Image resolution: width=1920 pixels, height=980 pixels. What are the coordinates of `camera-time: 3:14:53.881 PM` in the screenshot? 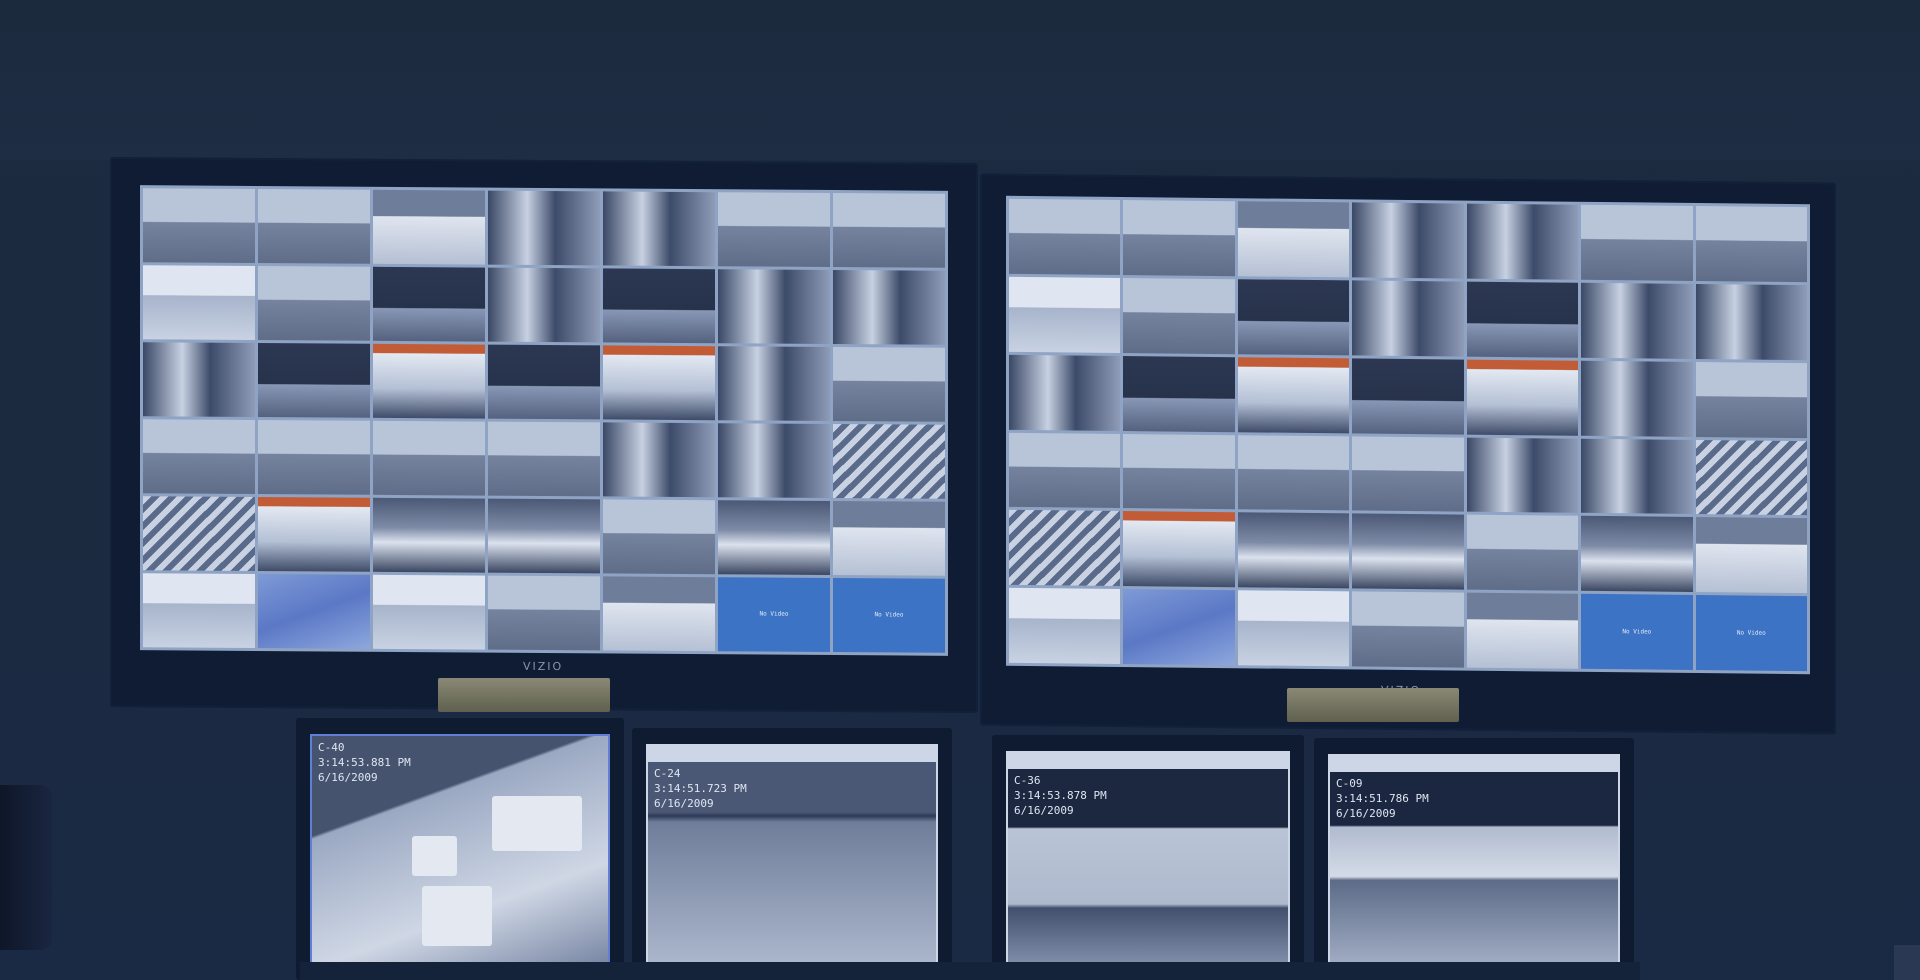 It's located at (364, 762).